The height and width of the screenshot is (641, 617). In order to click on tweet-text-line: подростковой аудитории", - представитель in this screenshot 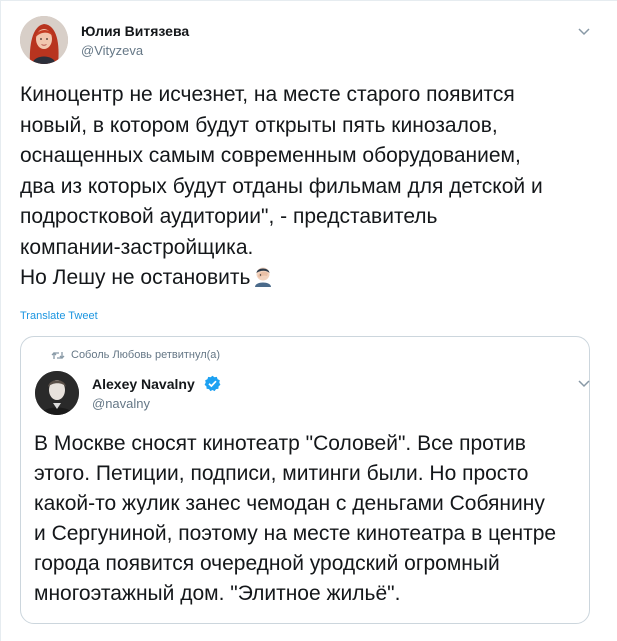, I will do `click(229, 216)`.